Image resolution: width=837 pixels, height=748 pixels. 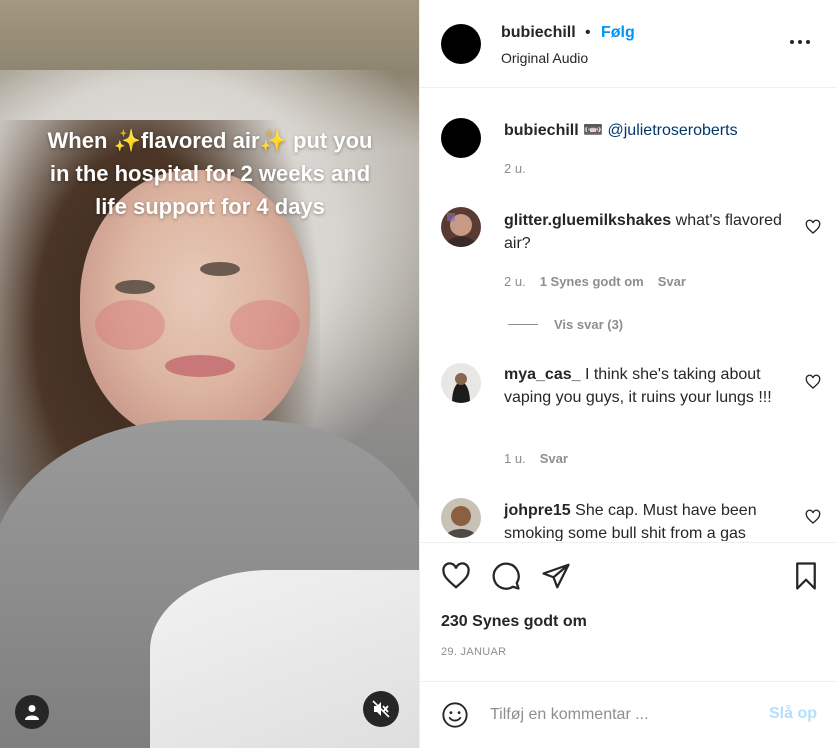 I want to click on comment-meta: 2 u. 1 Synes godt om Svar, so click(x=595, y=281).